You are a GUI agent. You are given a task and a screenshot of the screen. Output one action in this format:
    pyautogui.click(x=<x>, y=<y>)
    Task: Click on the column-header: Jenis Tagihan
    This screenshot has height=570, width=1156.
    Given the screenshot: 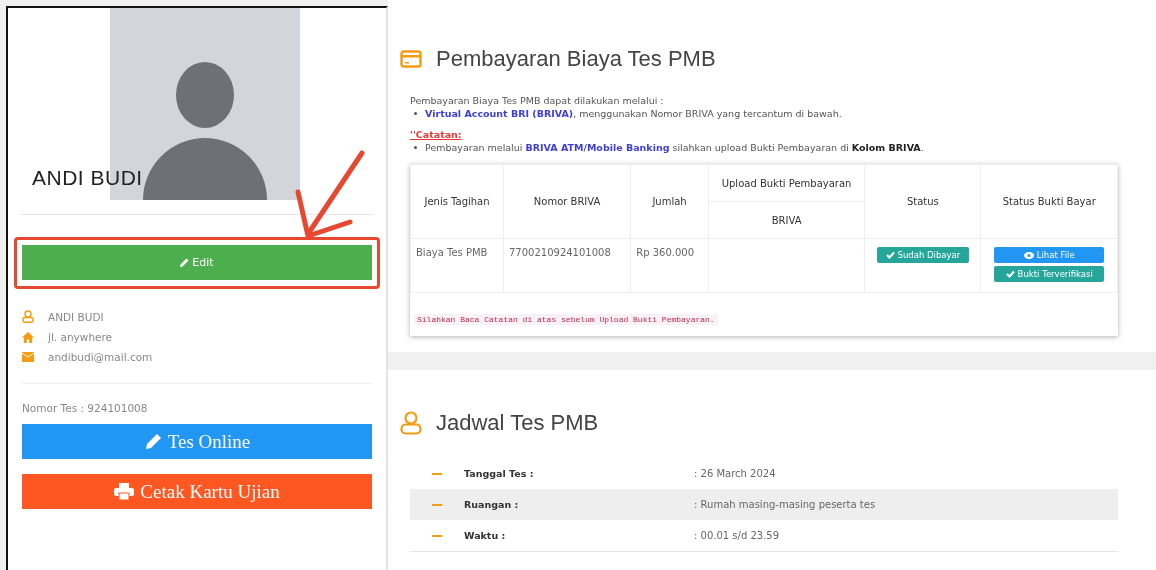 What is the action you would take?
    pyautogui.click(x=457, y=201)
    